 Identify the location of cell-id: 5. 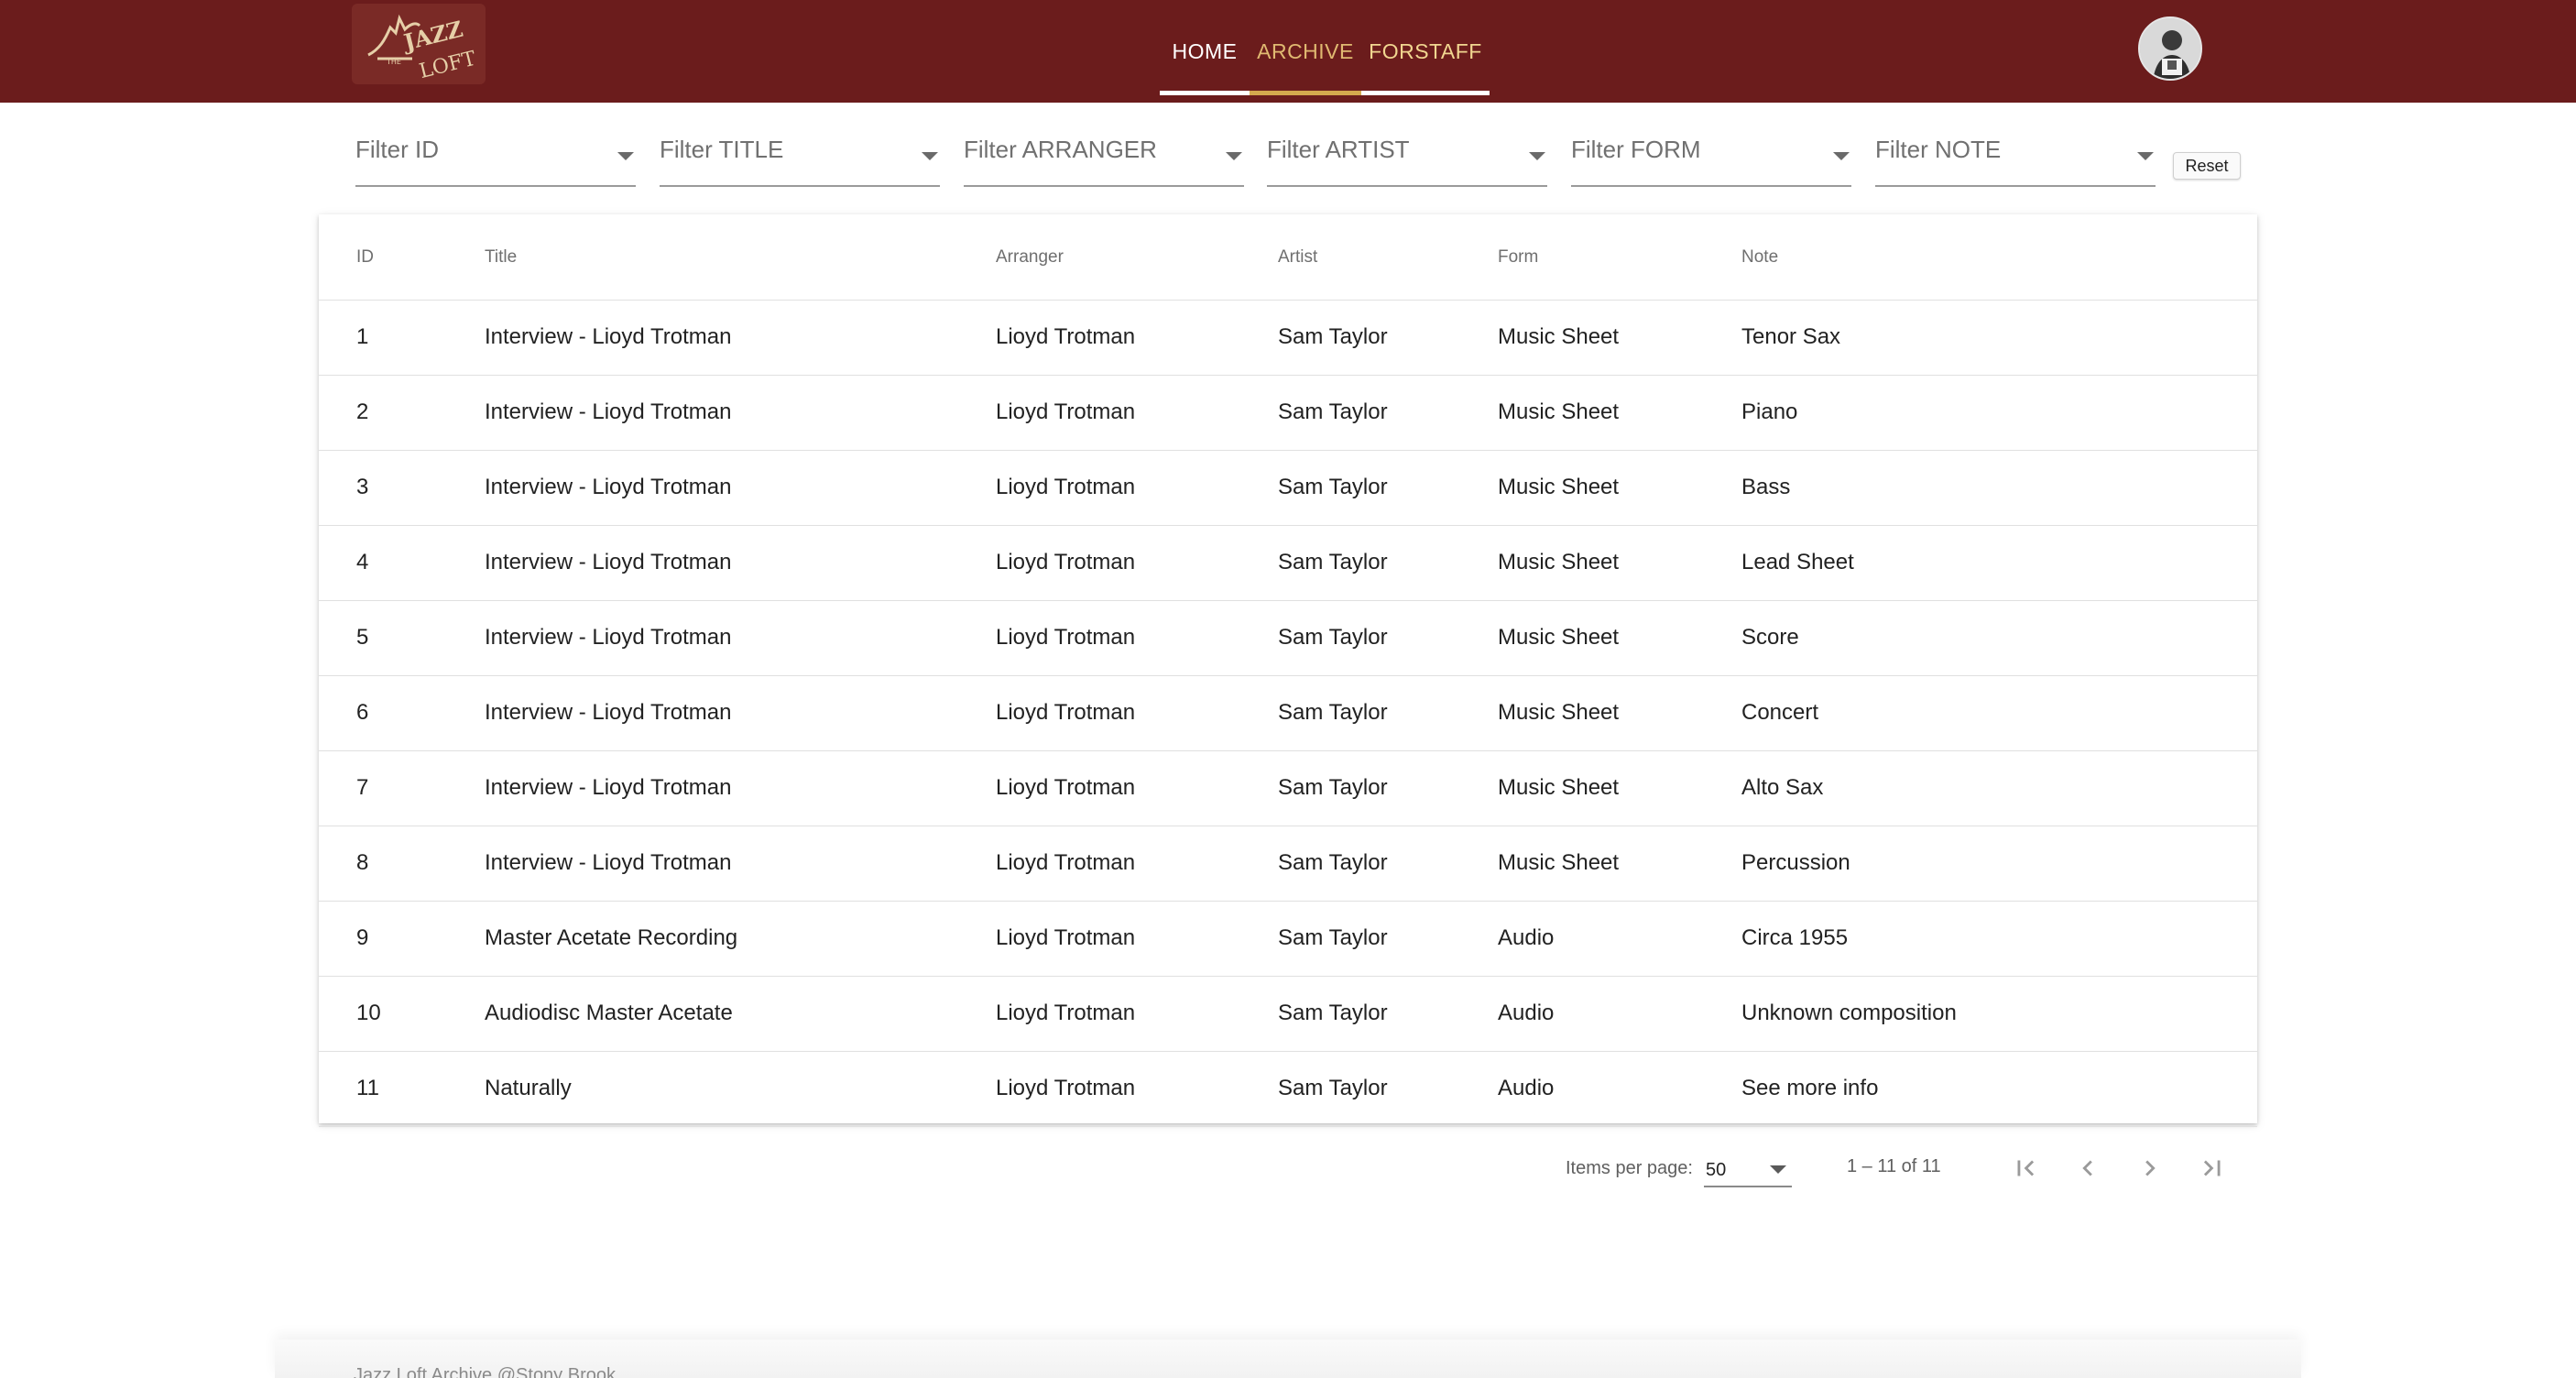
(362, 637).